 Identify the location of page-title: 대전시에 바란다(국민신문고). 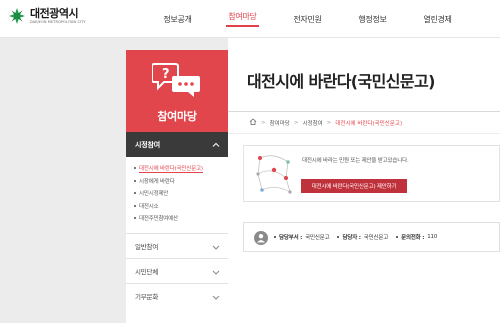
(341, 81).